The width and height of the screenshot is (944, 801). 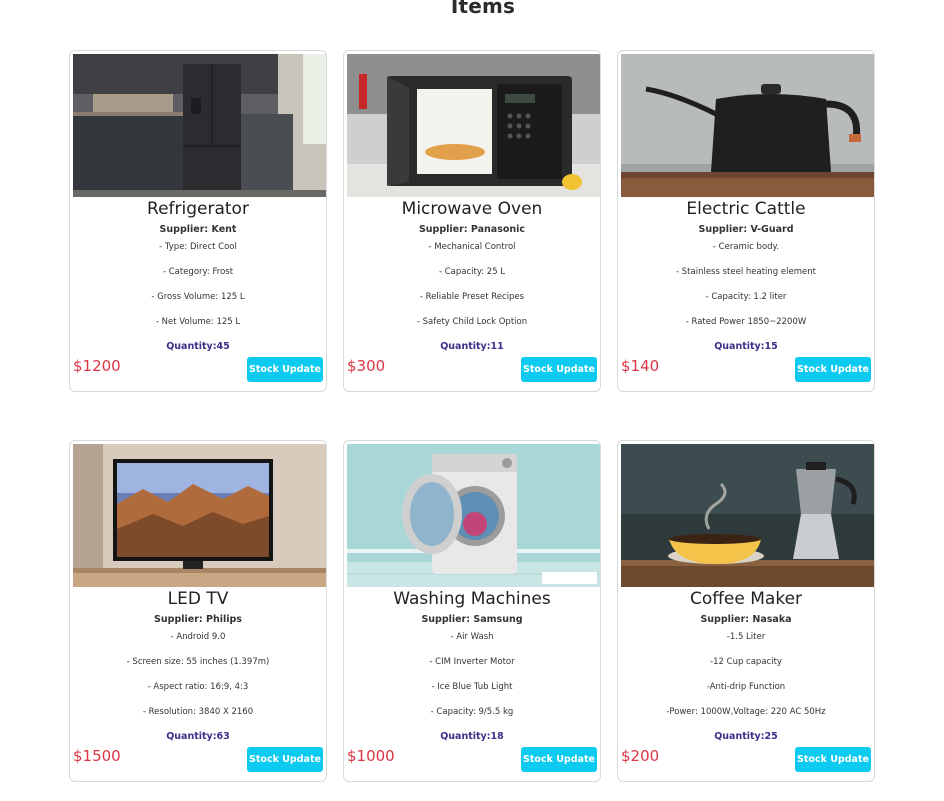 I want to click on card-title: Washing Machines, so click(x=472, y=599).